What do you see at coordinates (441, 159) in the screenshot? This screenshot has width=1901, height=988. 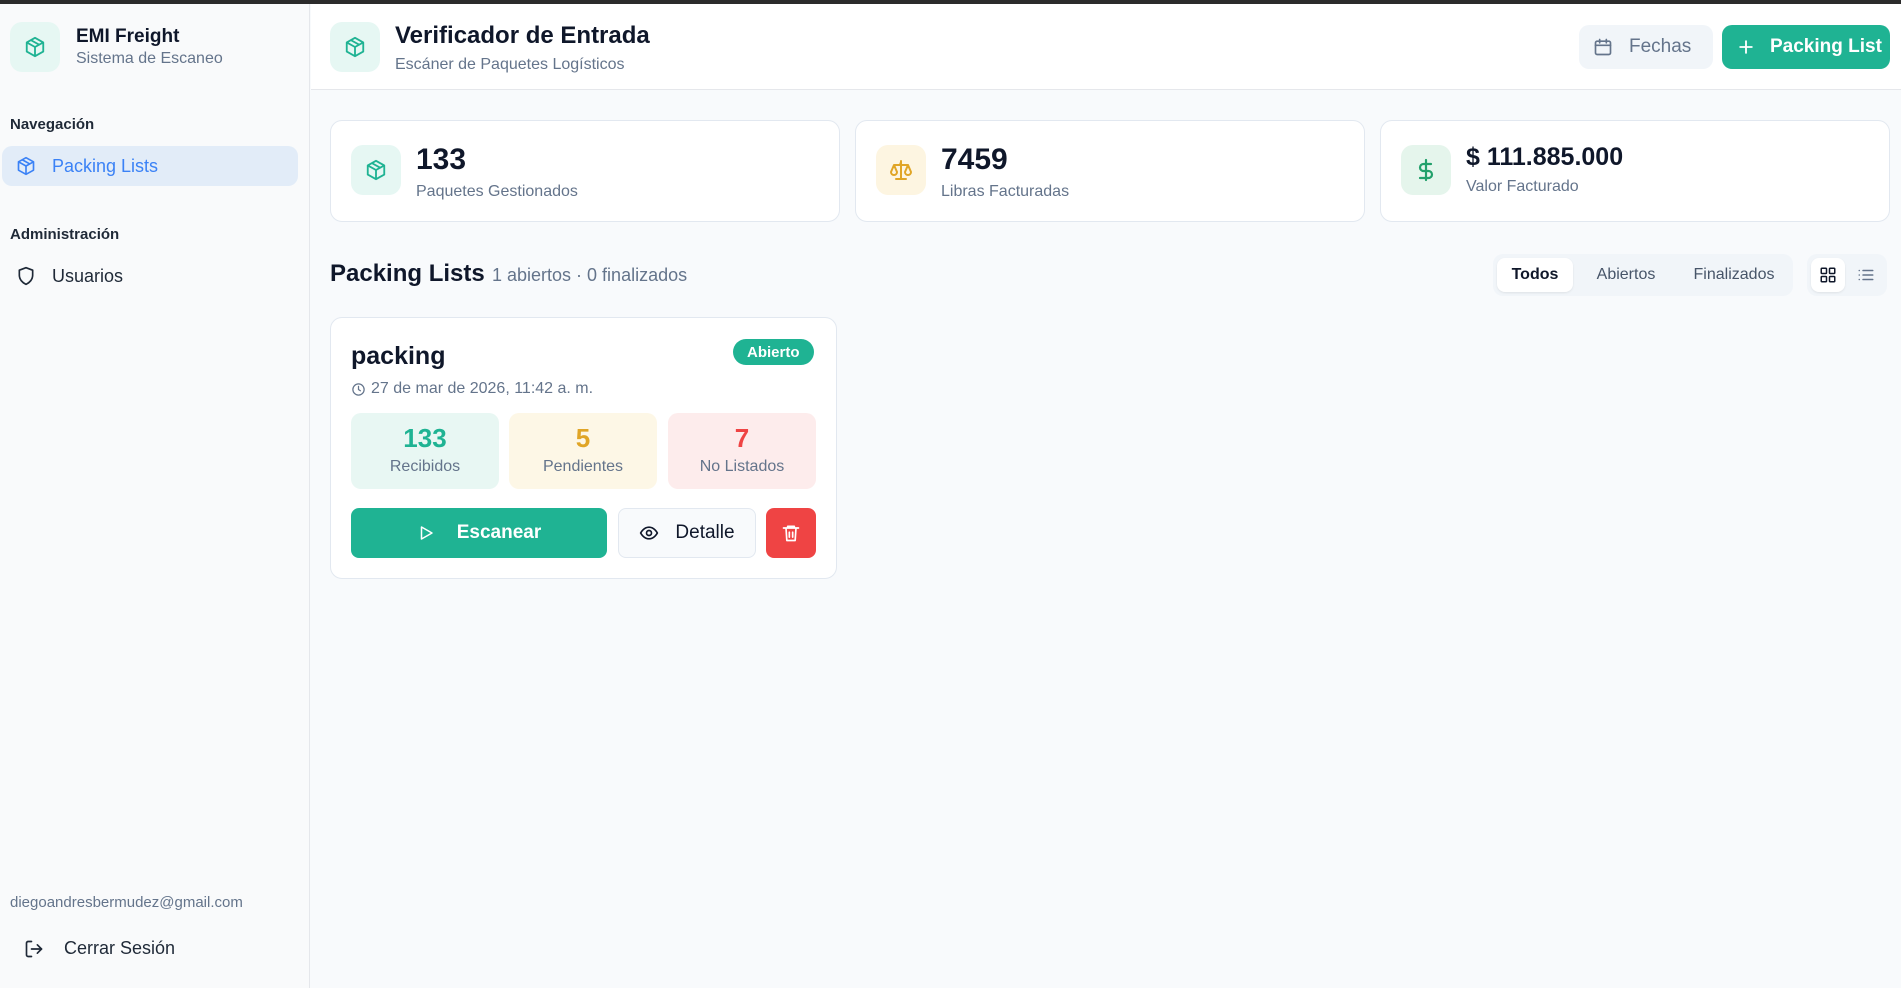 I see `stat-value: 133` at bounding box center [441, 159].